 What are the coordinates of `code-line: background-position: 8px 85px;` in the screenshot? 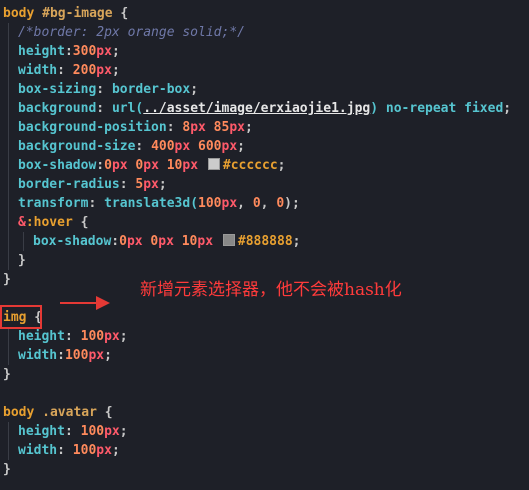 It's located at (135, 127).